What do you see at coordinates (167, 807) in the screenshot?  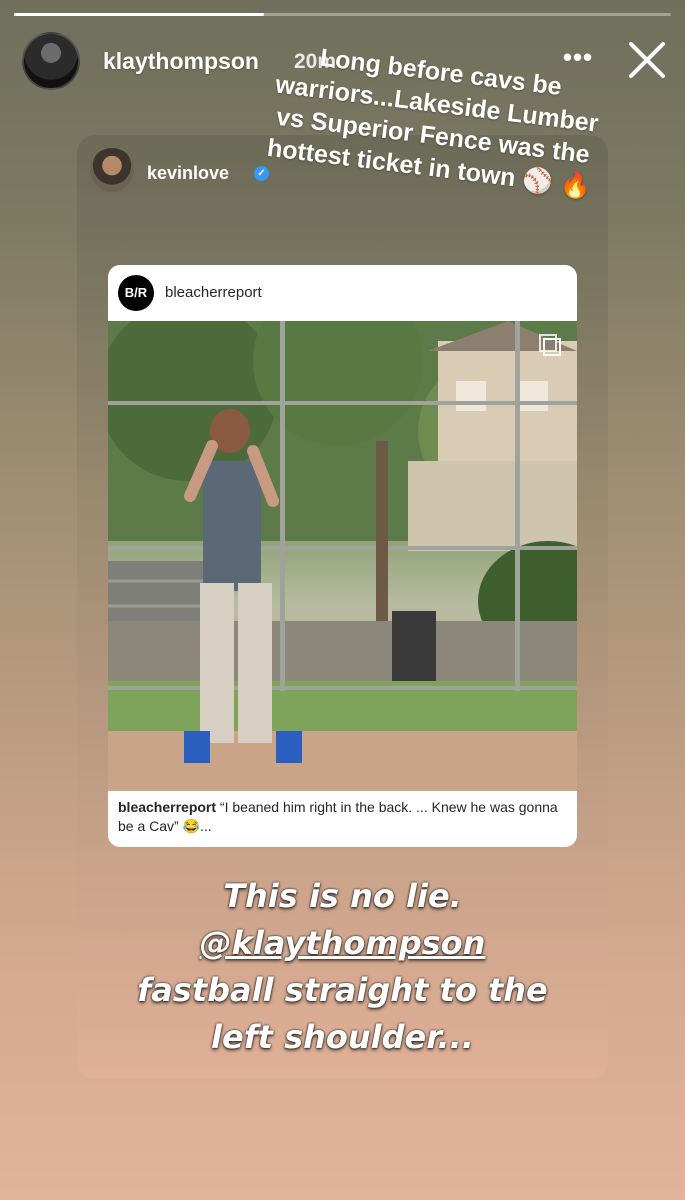 I see `post-caption-username: bleacherreport` at bounding box center [167, 807].